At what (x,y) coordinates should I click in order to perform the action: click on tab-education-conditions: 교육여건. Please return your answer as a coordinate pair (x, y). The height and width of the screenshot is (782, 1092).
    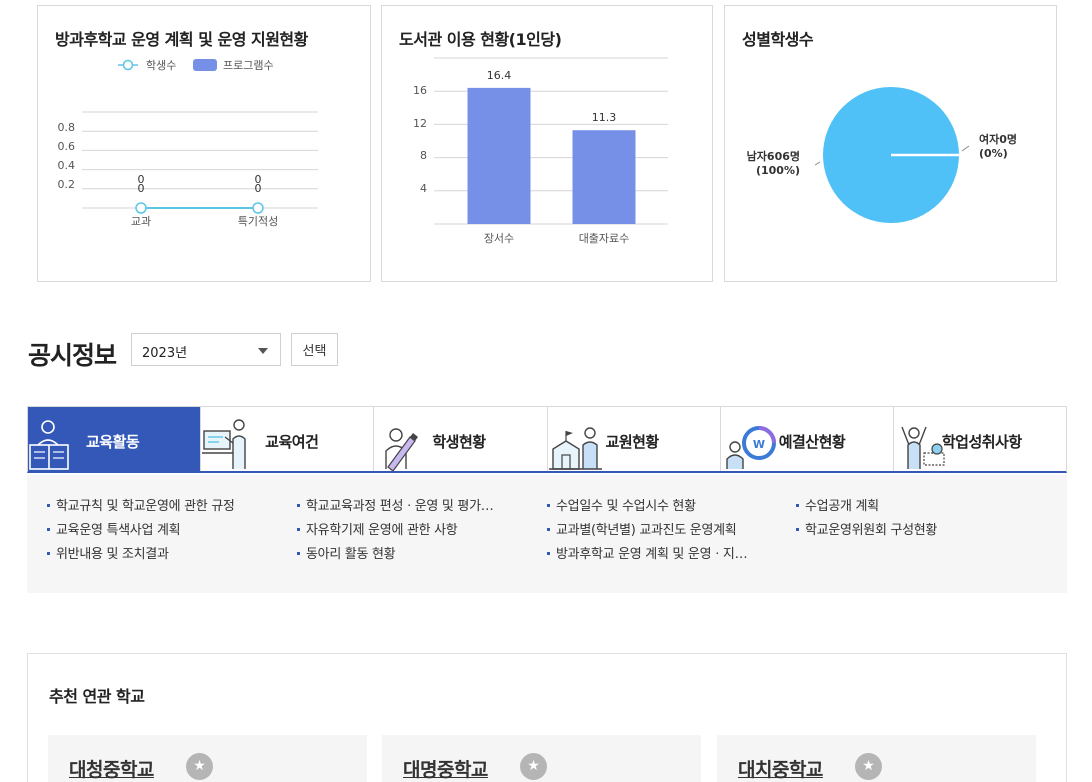
    Looking at the image, I should click on (288, 439).